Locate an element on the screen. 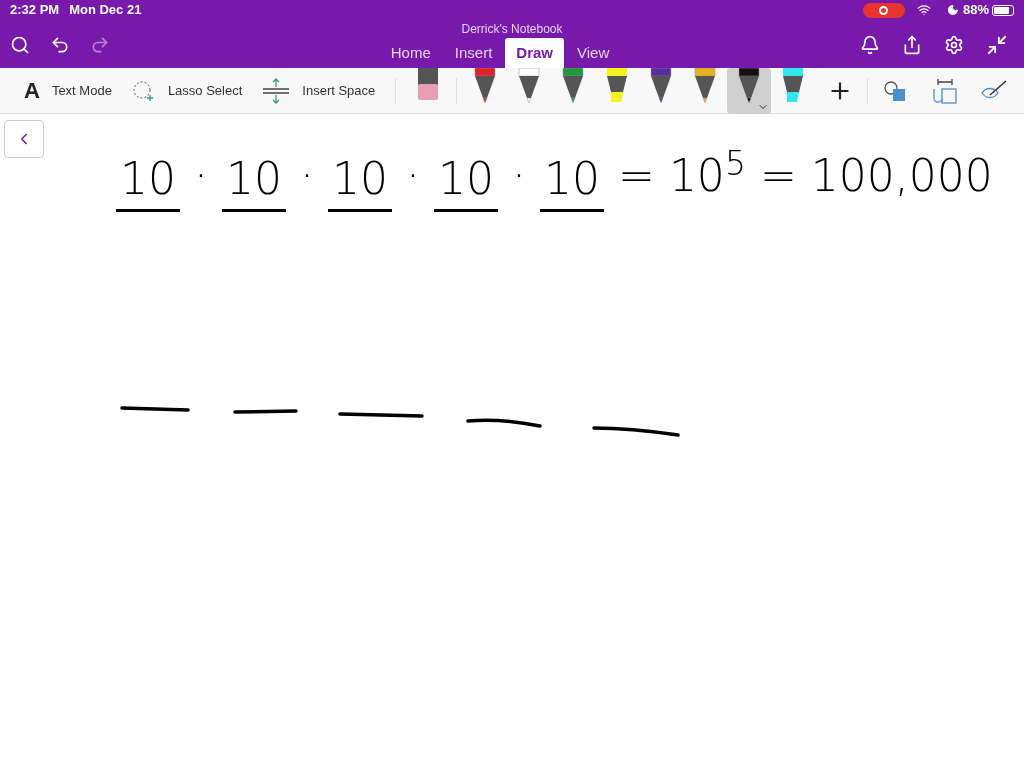 The width and height of the screenshot is (1024, 768). lasso-icon is located at coordinates (143, 90).